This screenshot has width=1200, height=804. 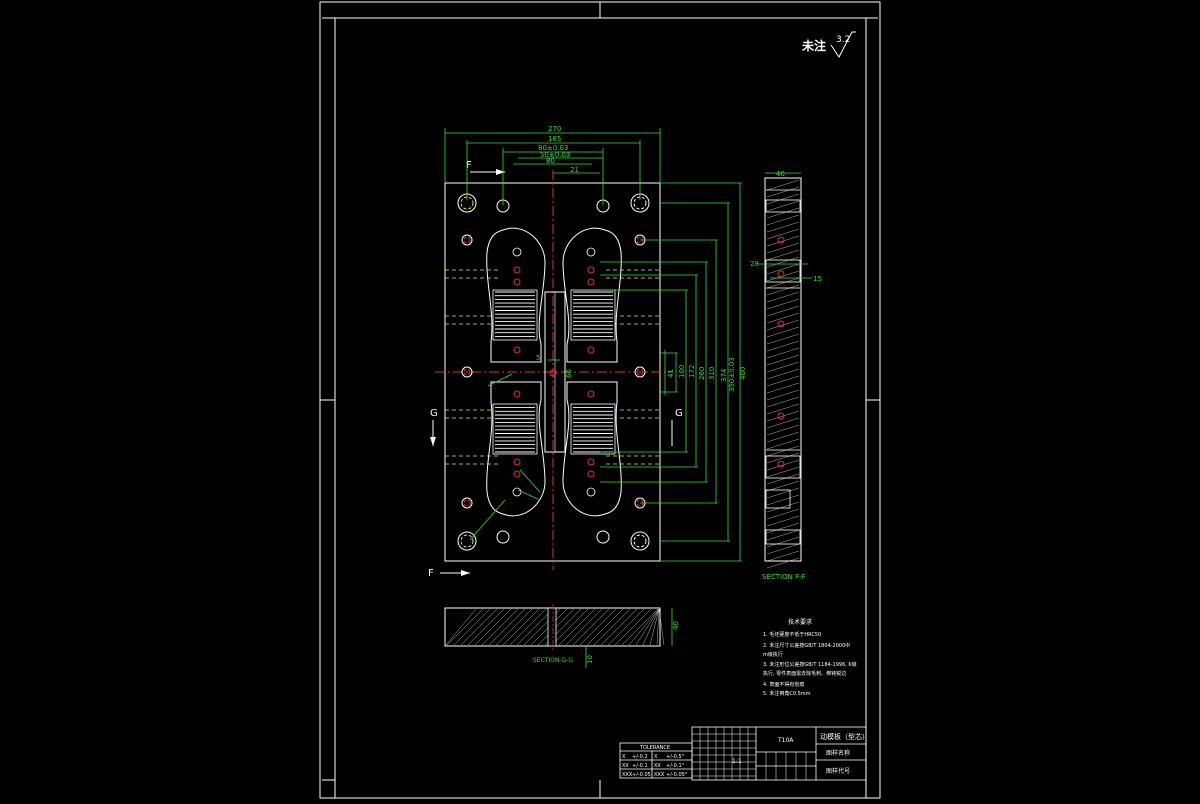 I want to click on dim-41: 41, so click(x=671, y=373).